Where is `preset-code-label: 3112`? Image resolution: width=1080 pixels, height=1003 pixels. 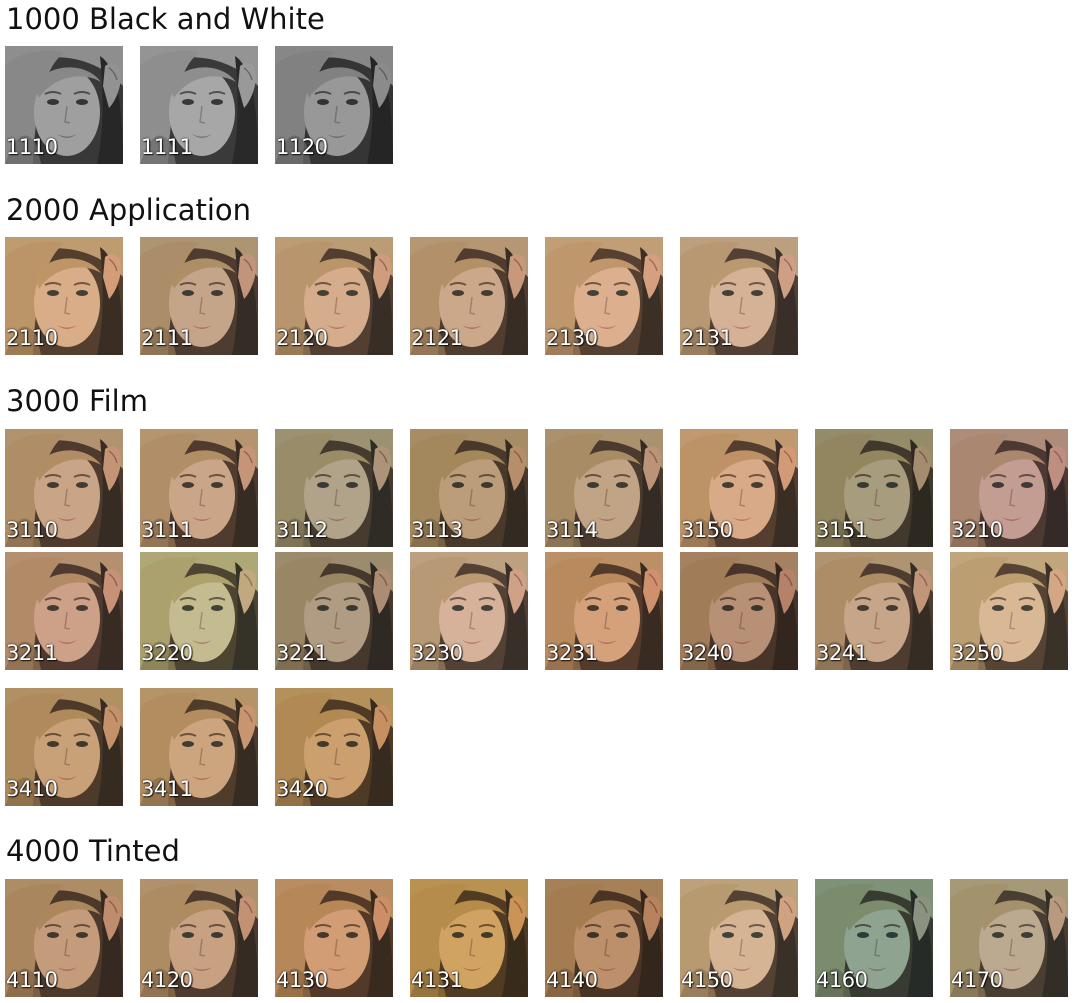
preset-code-label: 3112 is located at coordinates (302, 530).